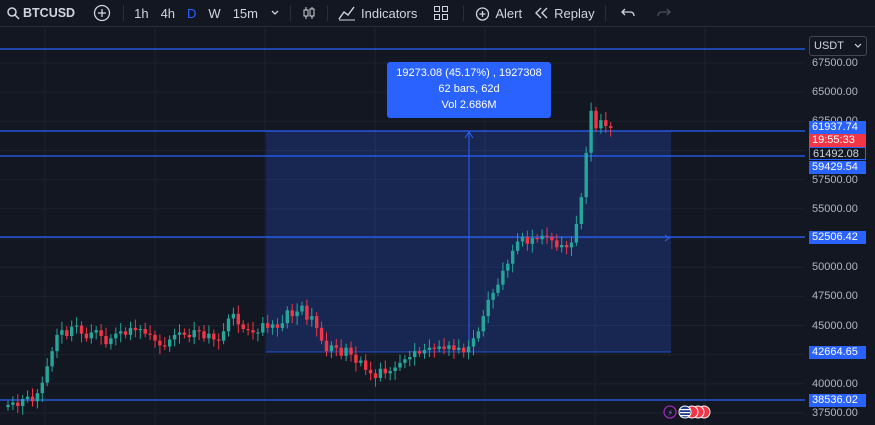 The height and width of the screenshot is (425, 875). Describe the element at coordinates (168, 13) in the screenshot. I see `interval-4h: 4h` at that location.